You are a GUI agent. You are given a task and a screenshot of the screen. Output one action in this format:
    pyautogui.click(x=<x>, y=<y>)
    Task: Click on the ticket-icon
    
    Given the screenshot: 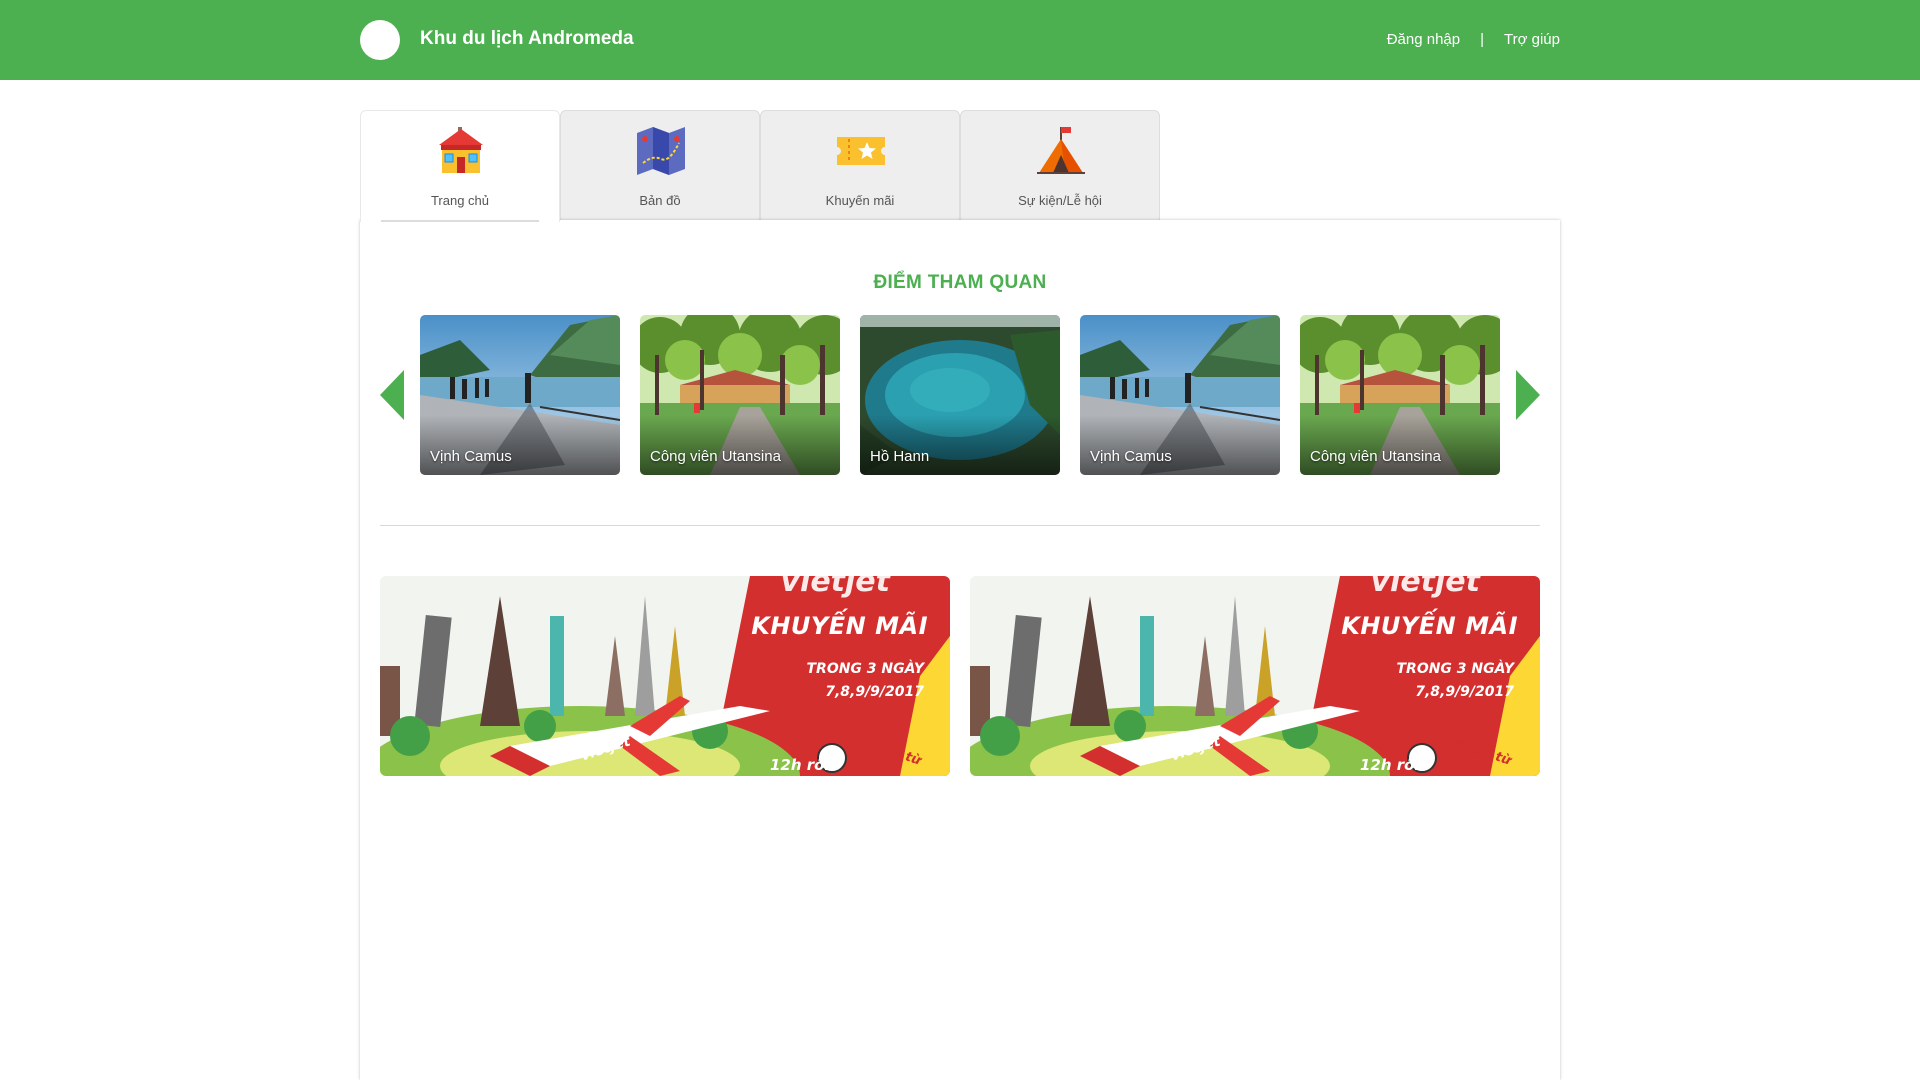 What is the action you would take?
    pyautogui.click(x=861, y=151)
    